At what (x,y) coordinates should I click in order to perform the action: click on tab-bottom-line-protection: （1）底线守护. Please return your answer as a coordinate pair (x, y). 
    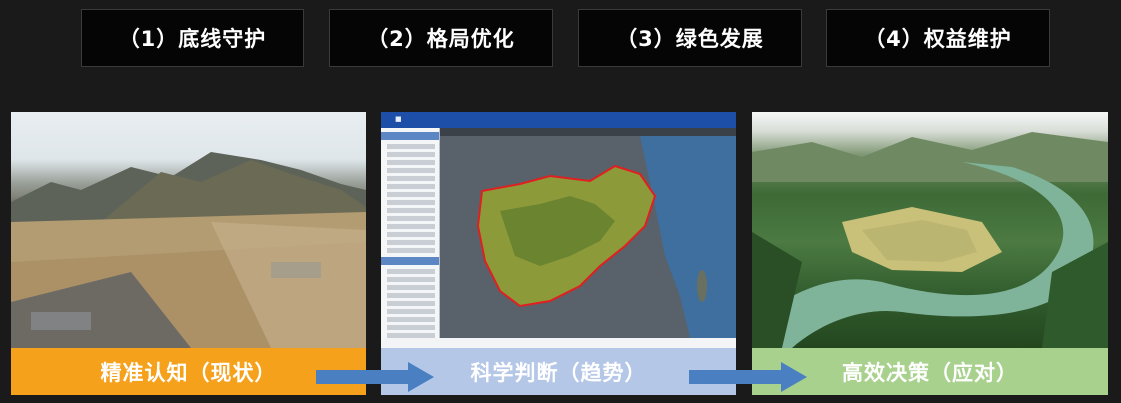
    Looking at the image, I should click on (192, 38).